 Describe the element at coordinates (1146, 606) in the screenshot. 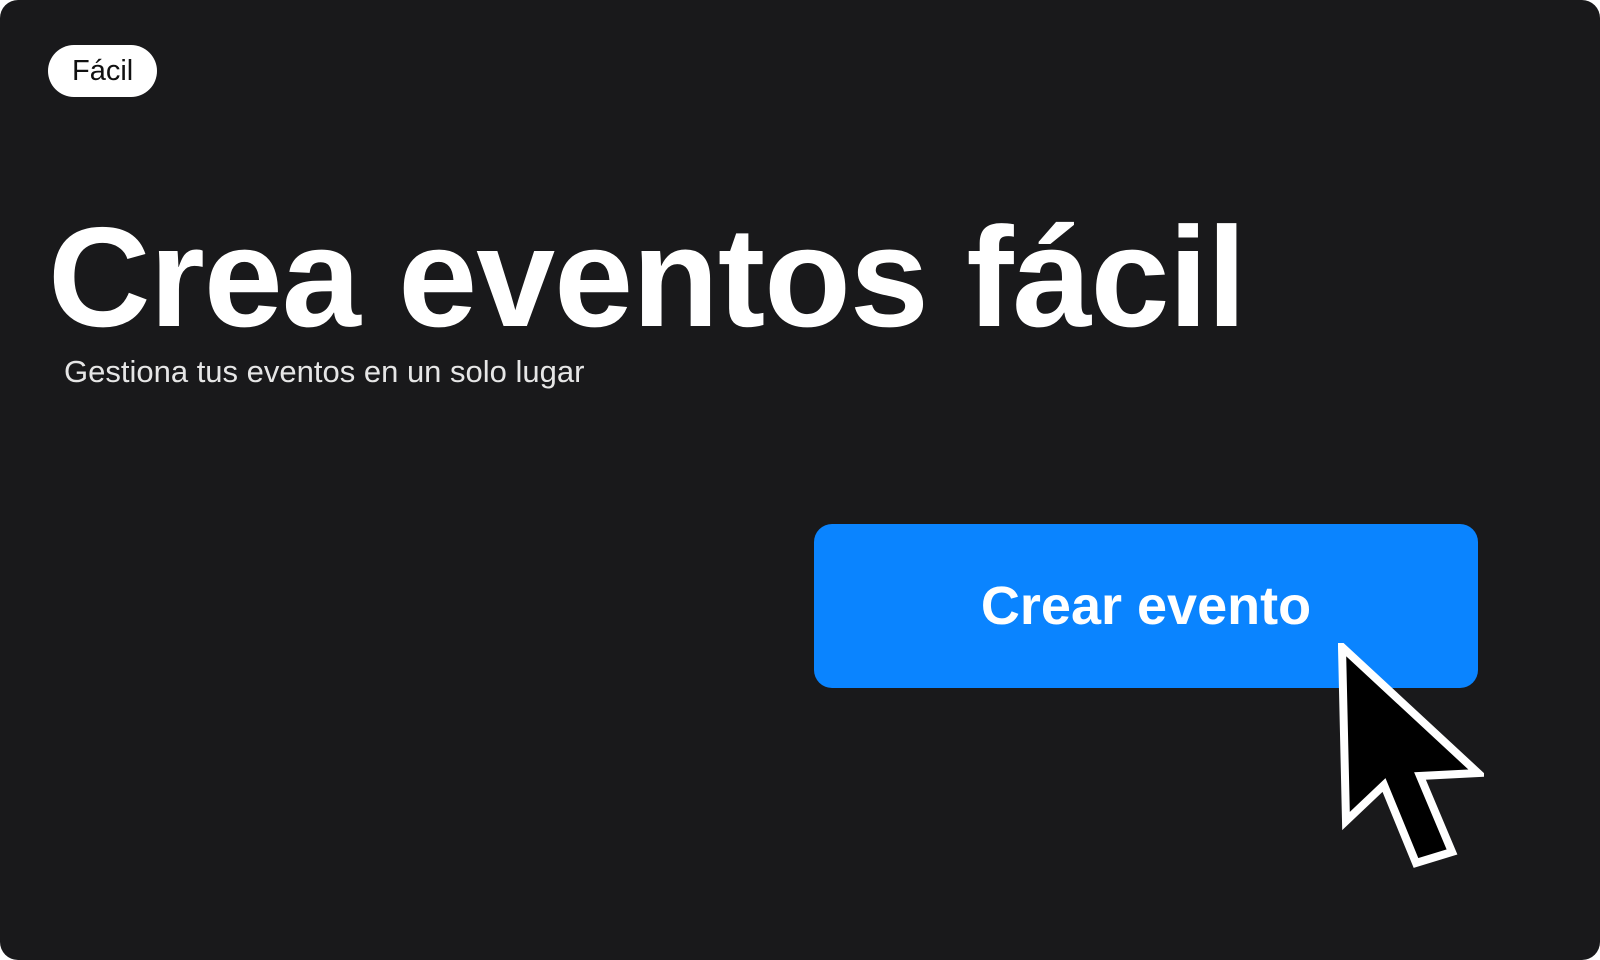

I see `create-event-button: Crear evento` at that location.